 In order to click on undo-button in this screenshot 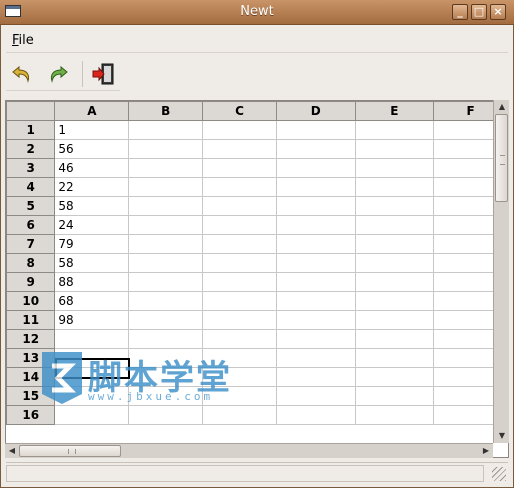, I will do `click(23, 74)`.